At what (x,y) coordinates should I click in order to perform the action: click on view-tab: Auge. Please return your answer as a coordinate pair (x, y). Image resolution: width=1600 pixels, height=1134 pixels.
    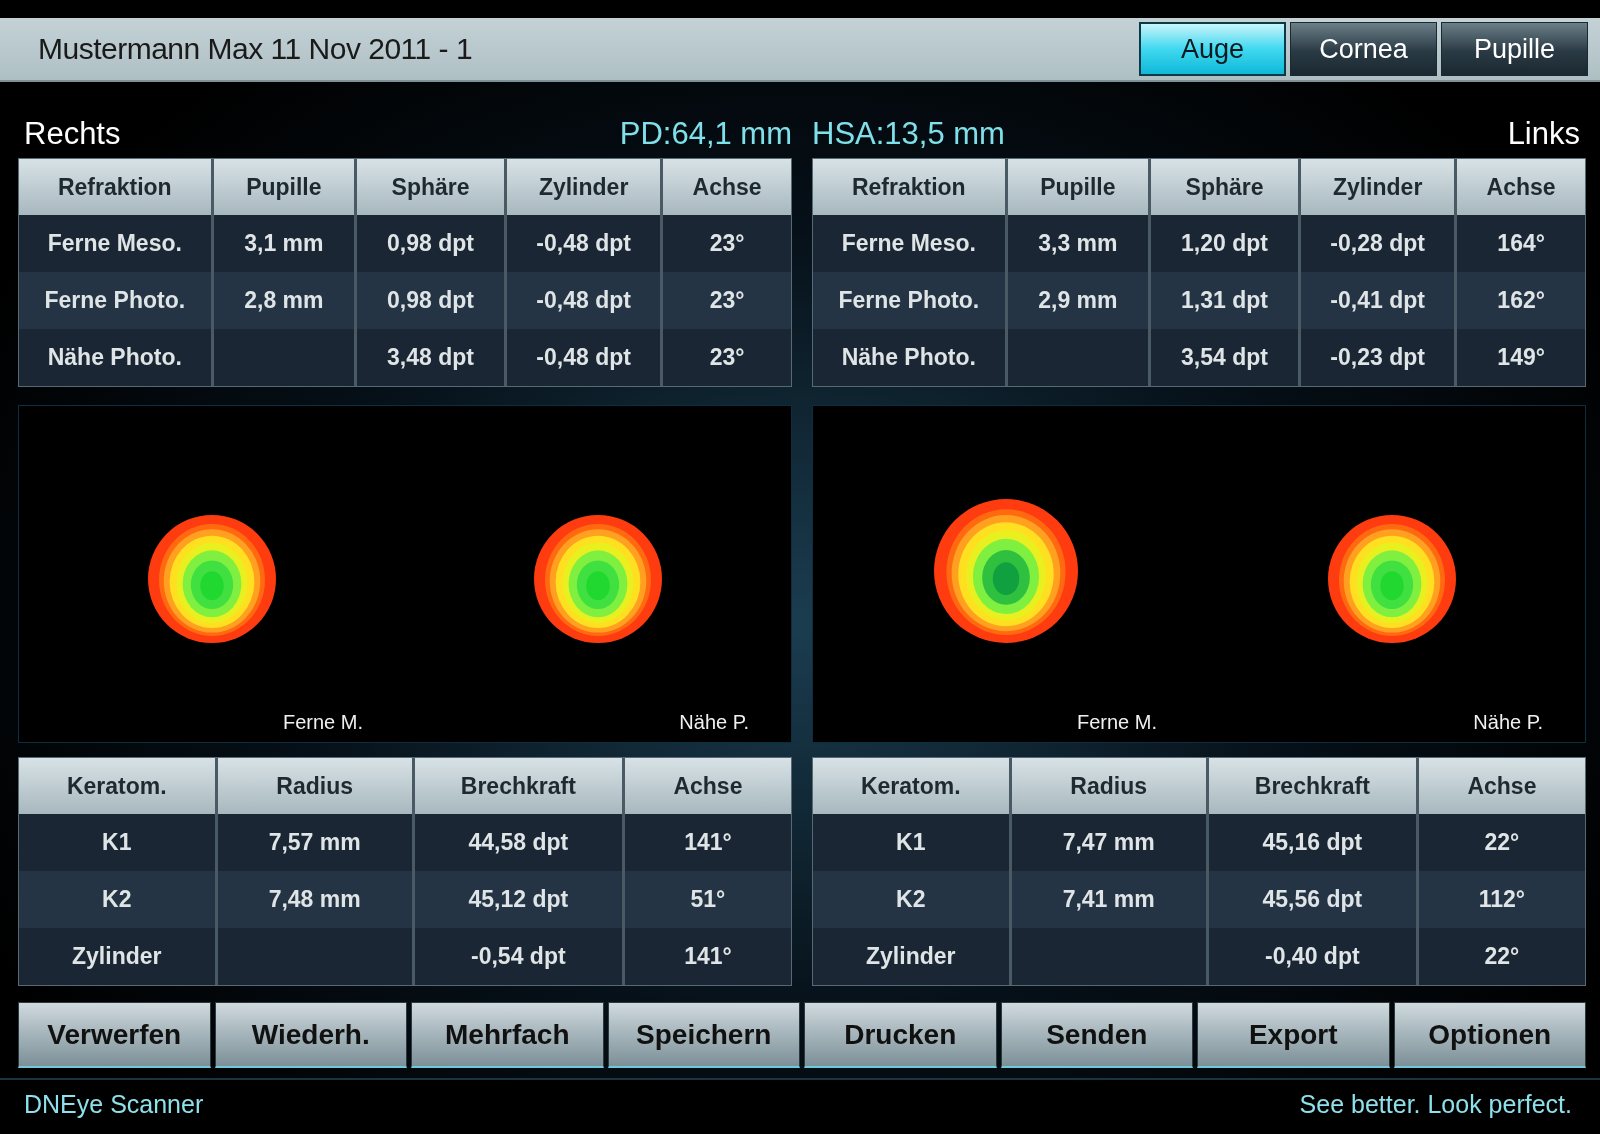
    Looking at the image, I should click on (1212, 49).